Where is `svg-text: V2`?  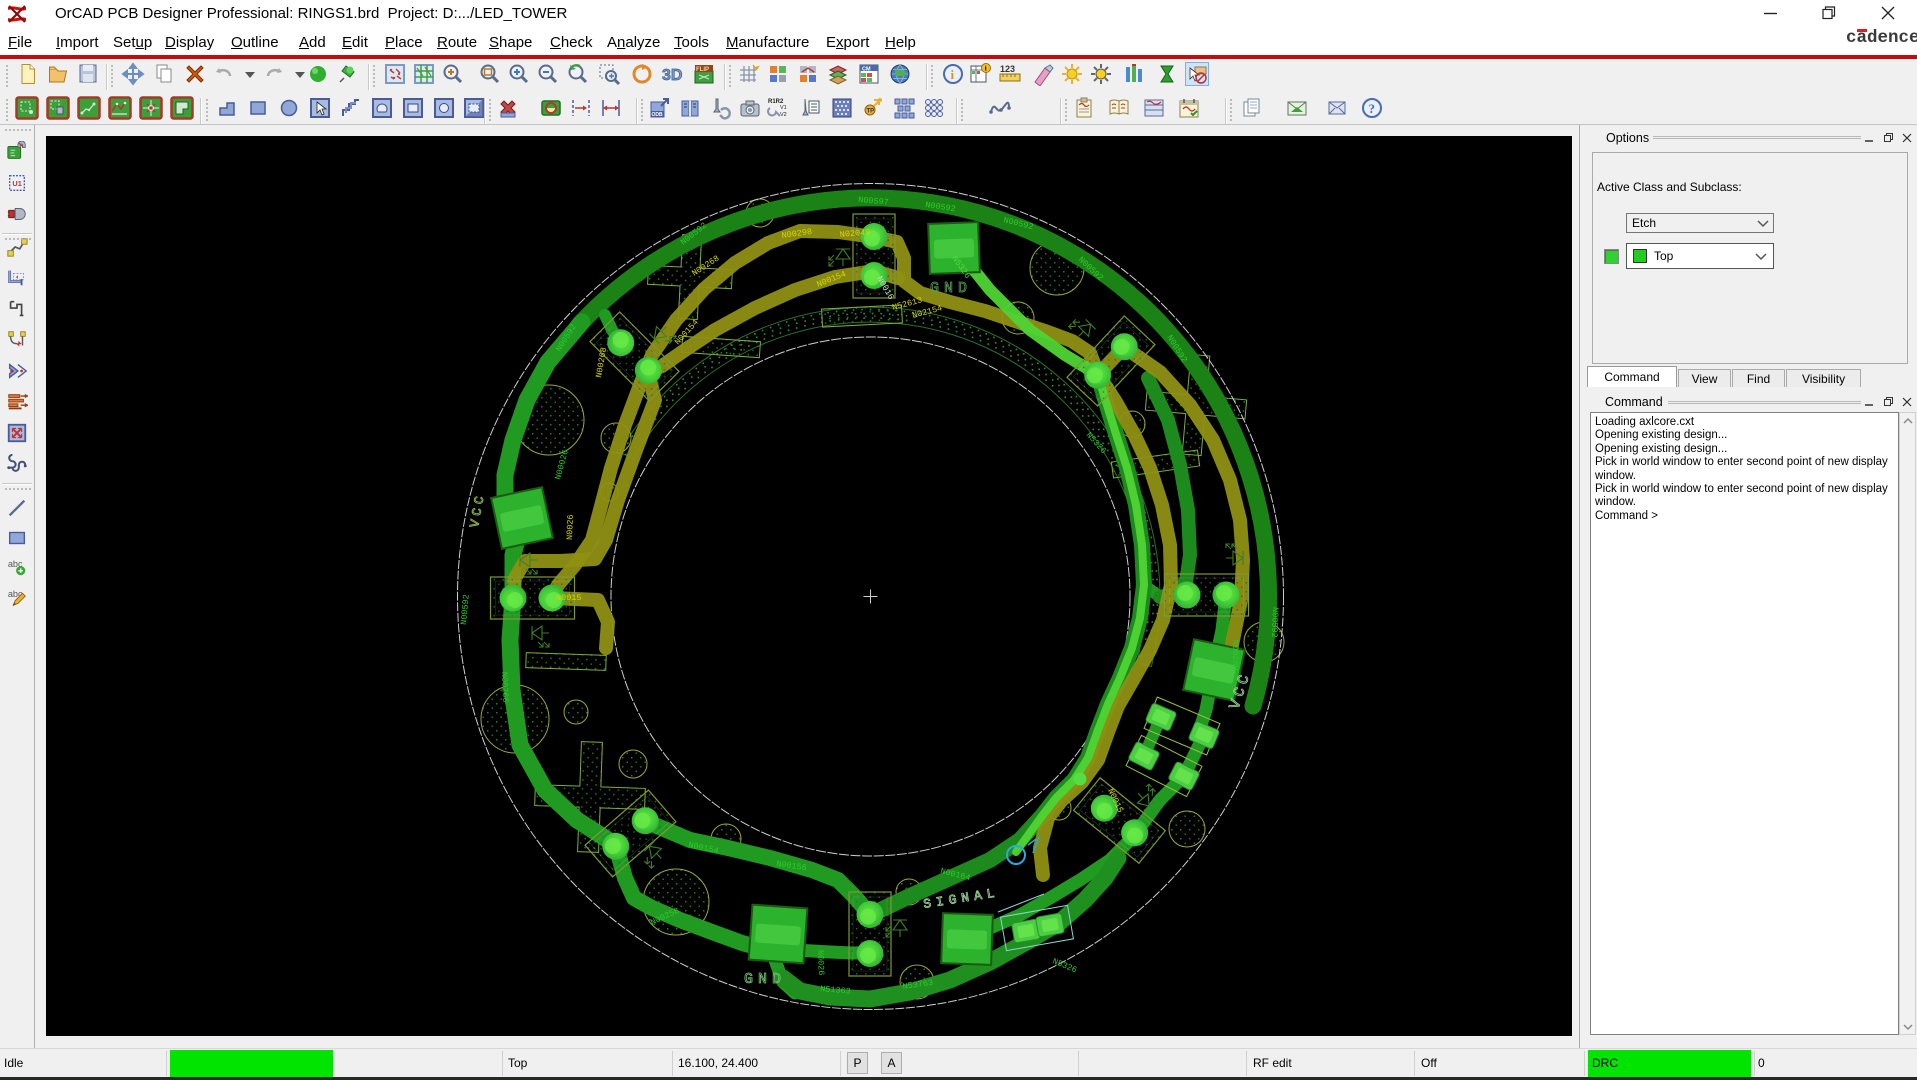 svg-text: V2 is located at coordinates (783, 115).